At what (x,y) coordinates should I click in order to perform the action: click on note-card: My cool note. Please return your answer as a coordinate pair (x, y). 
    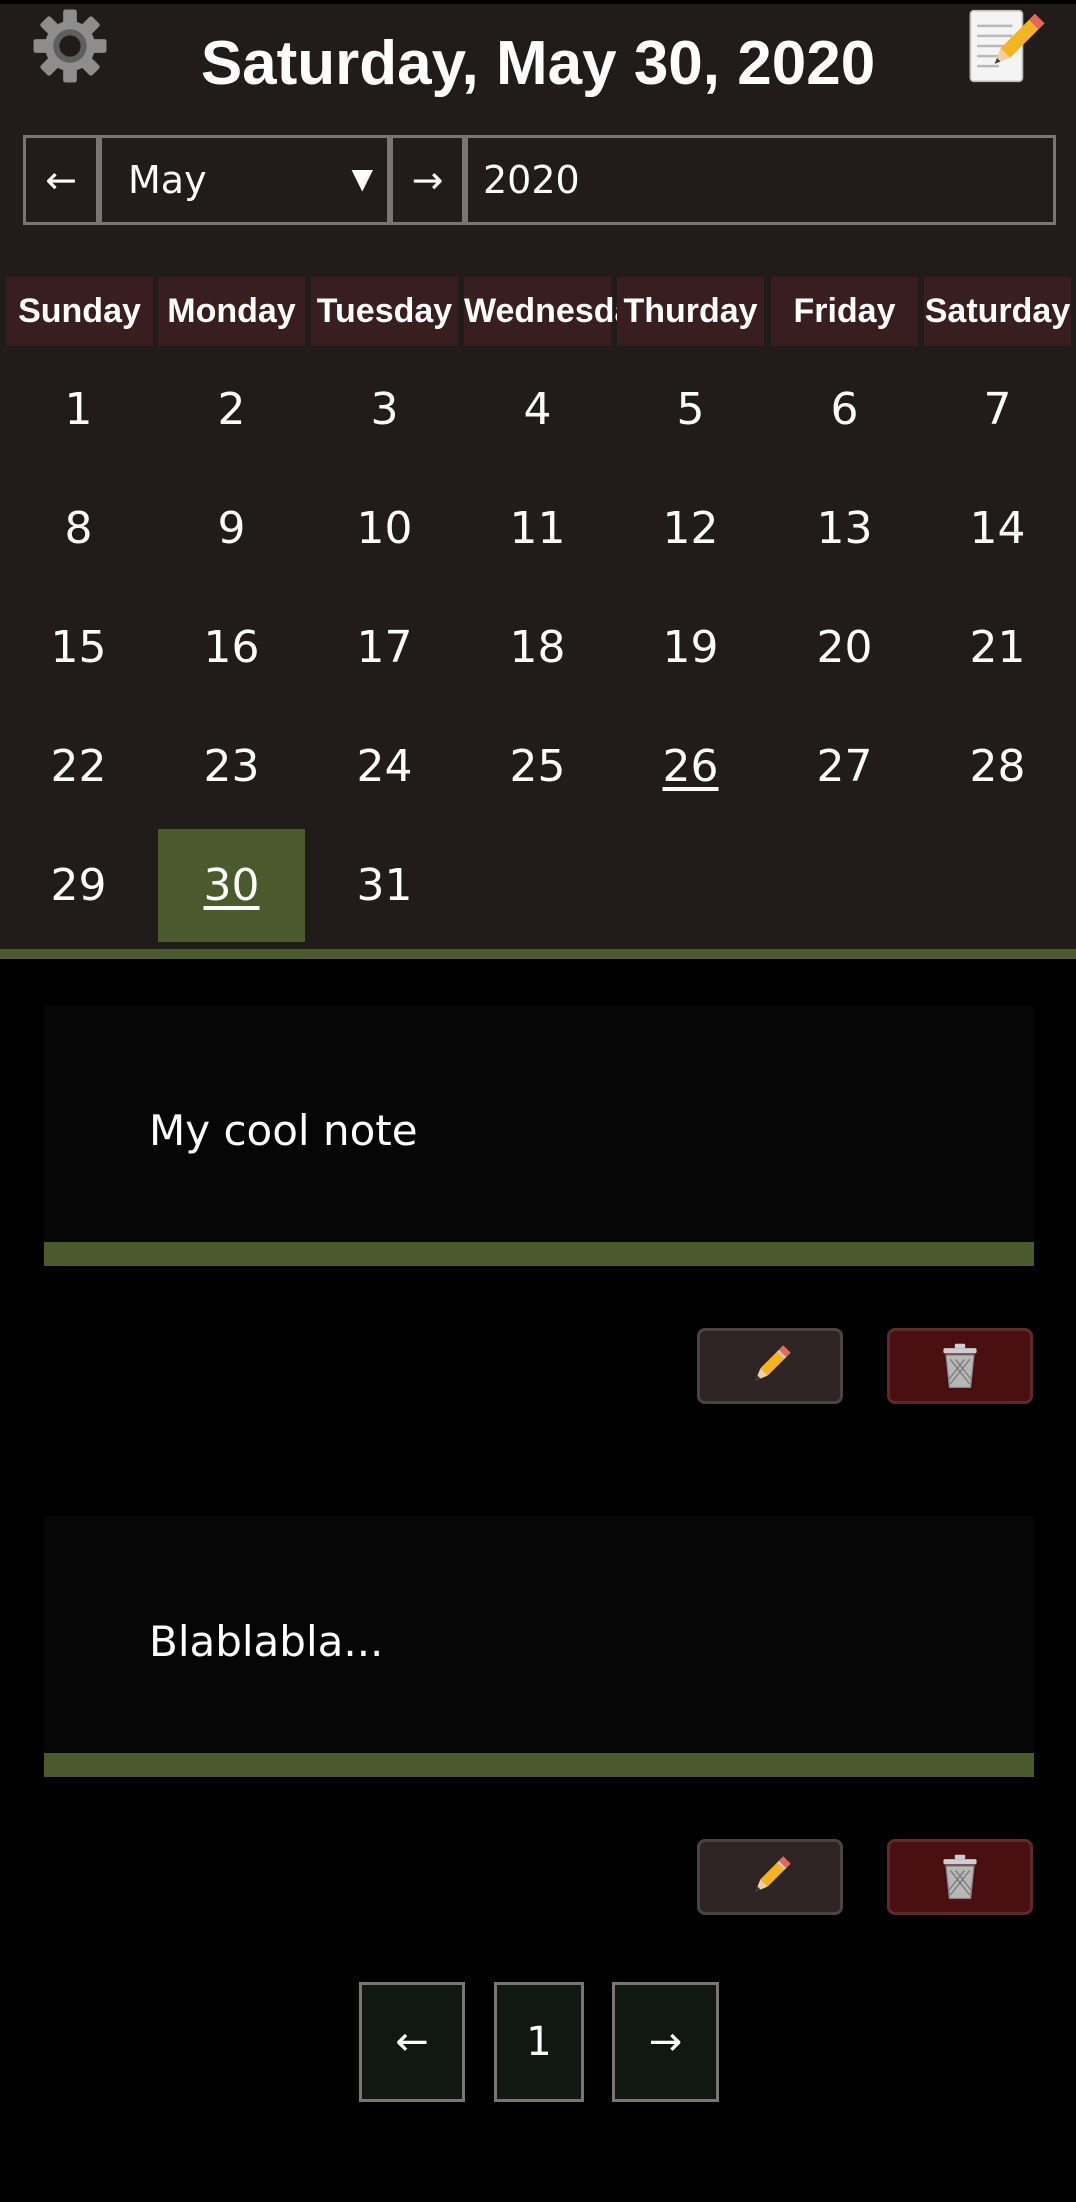
    Looking at the image, I should click on (539, 1135).